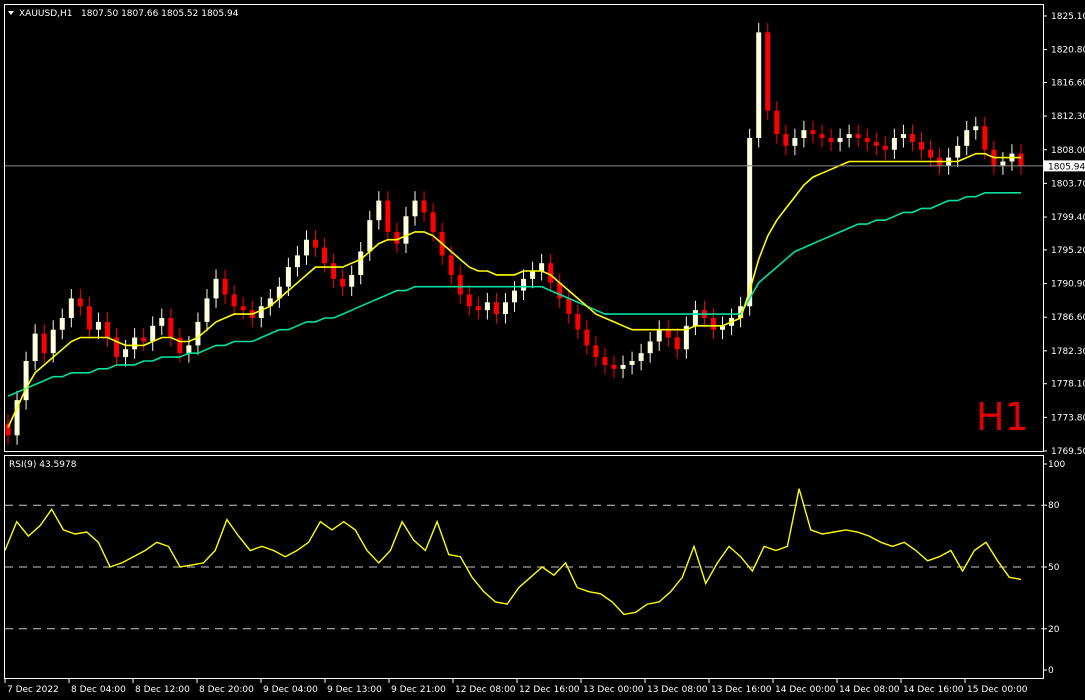 The width and height of the screenshot is (1085, 700). What do you see at coordinates (160, 14) in the screenshot?
I see `ohlc-readout: 1807.50 1807.66 1805.52 1805.94` at bounding box center [160, 14].